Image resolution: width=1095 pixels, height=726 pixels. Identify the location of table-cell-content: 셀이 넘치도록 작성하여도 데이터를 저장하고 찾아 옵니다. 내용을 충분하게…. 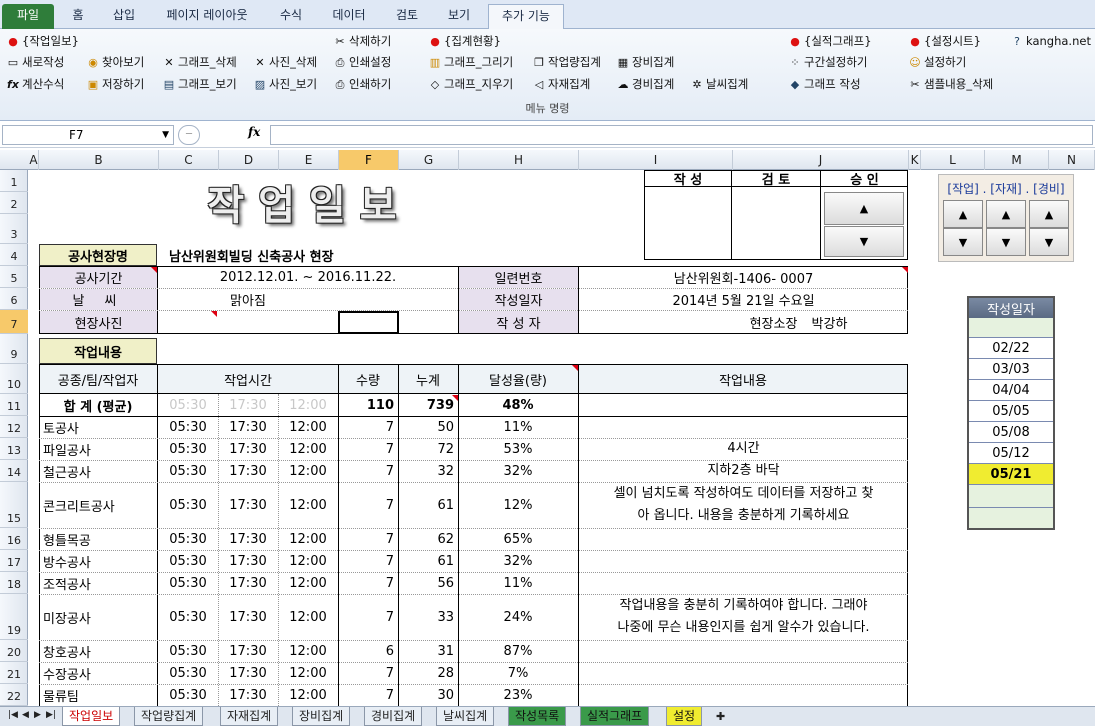
(743, 505).